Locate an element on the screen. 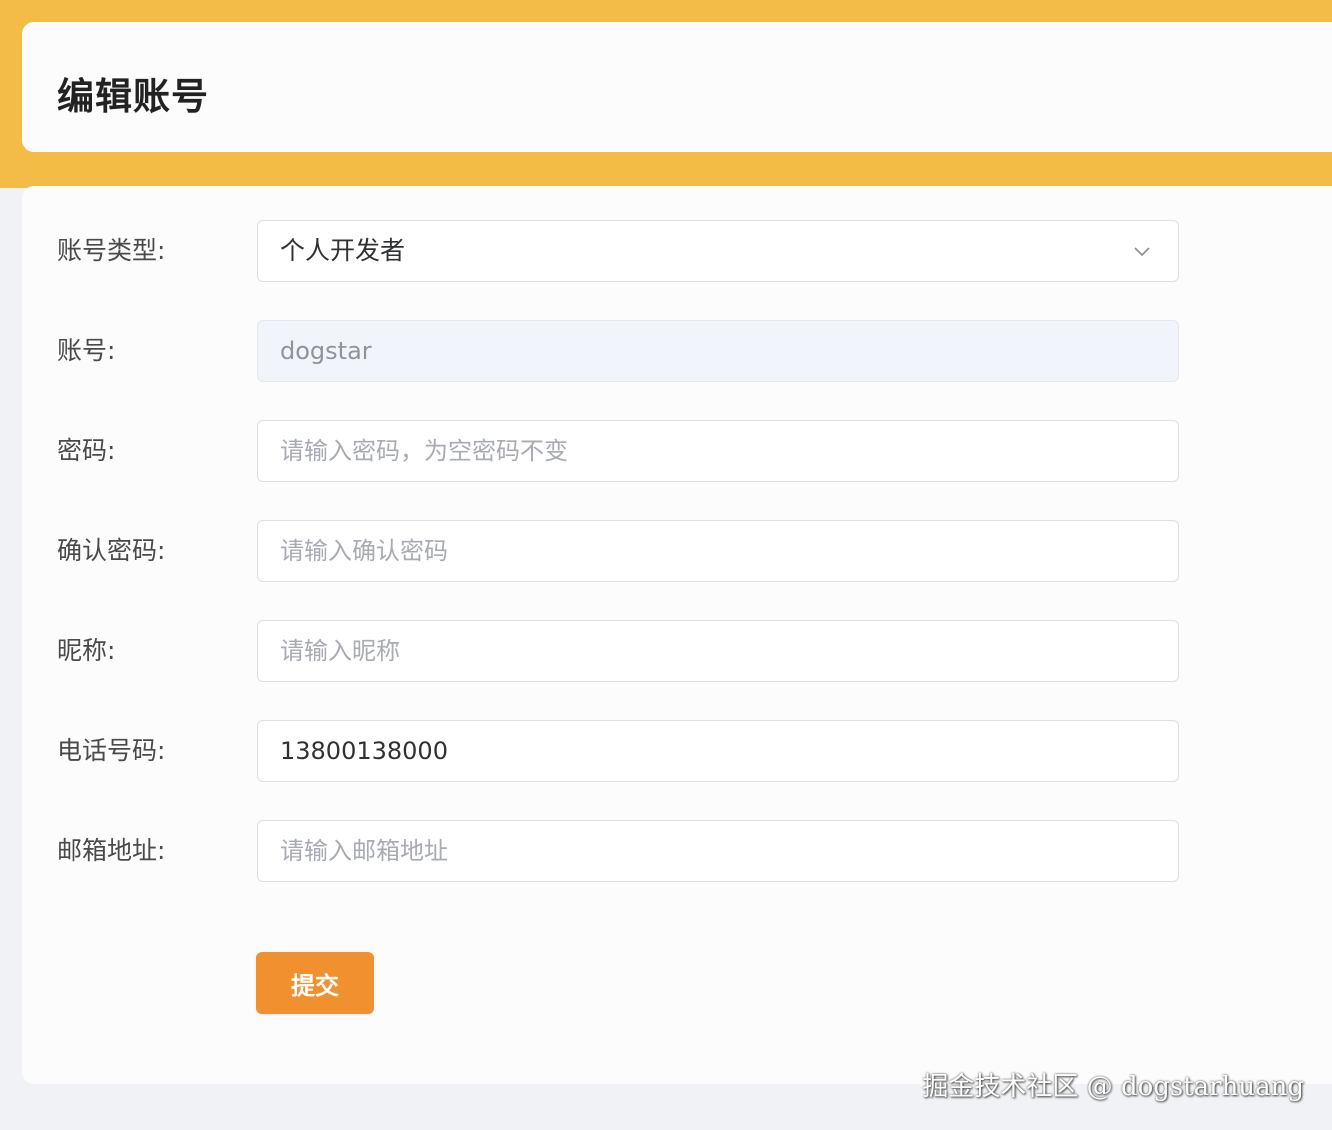 This screenshot has height=1130, width=1332. confirm-password-label: 确认密码: is located at coordinates (111, 550).